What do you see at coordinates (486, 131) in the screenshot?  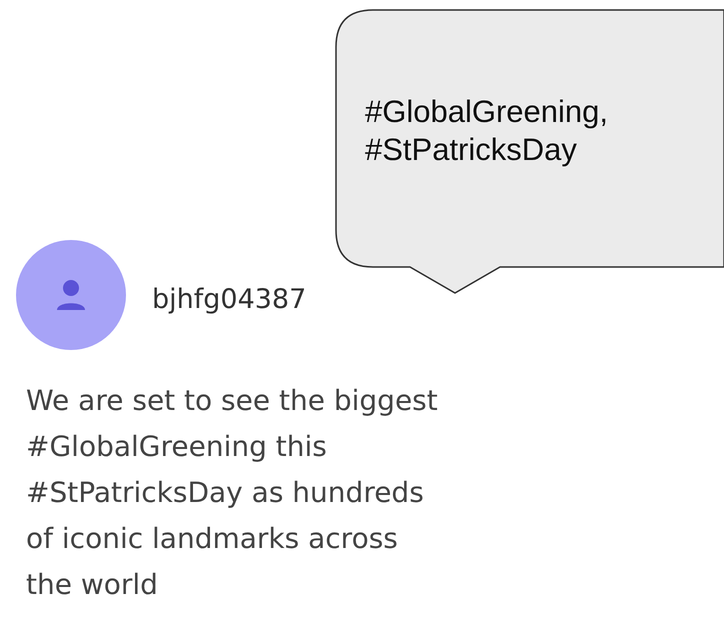 I see `callout-text: #GlobalGreening, #StPatricksDay` at bounding box center [486, 131].